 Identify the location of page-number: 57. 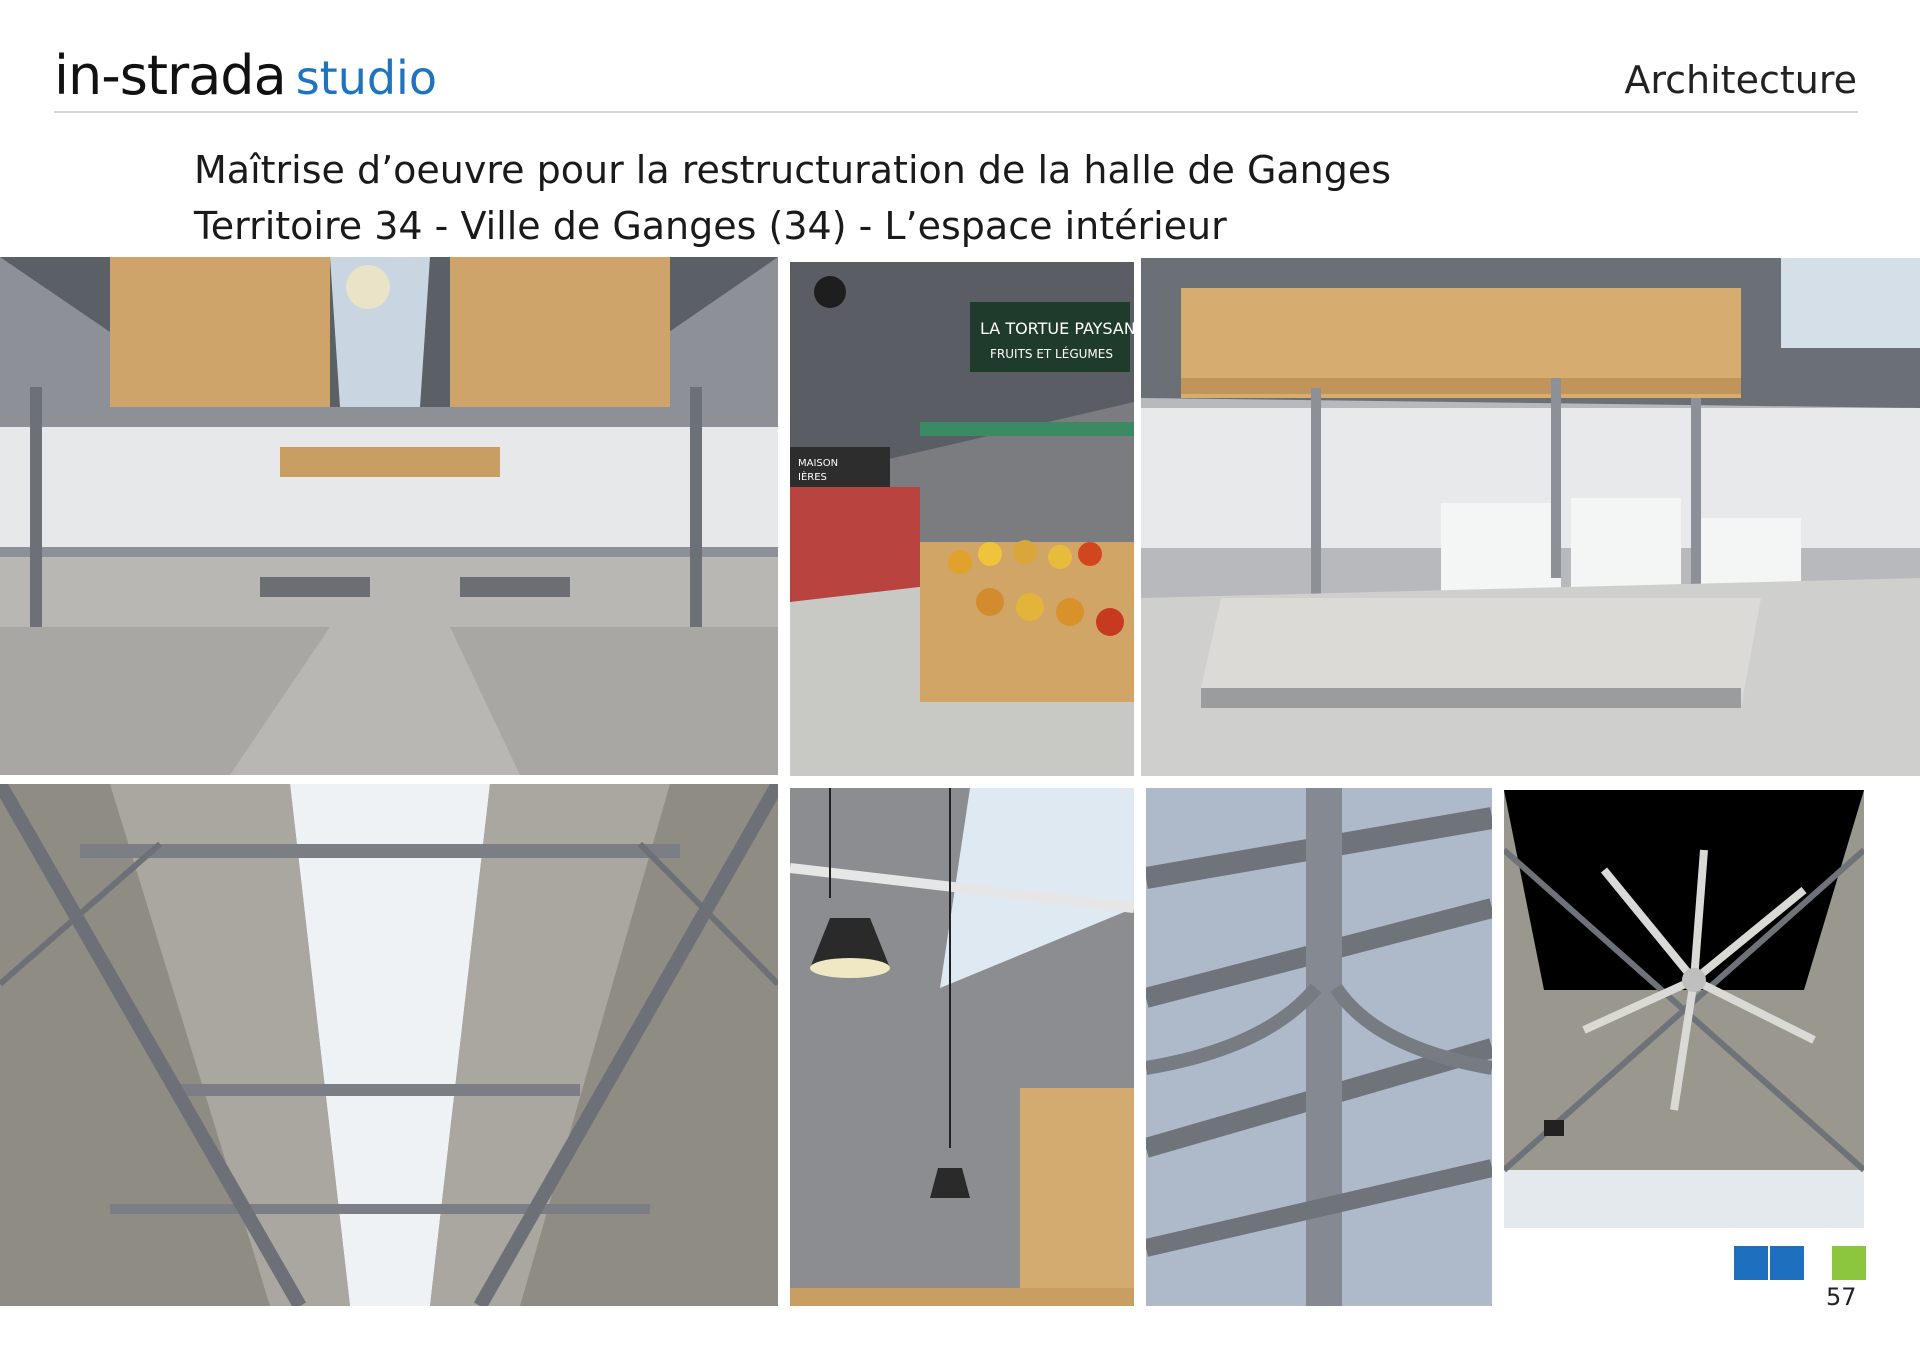
(1841, 1297).